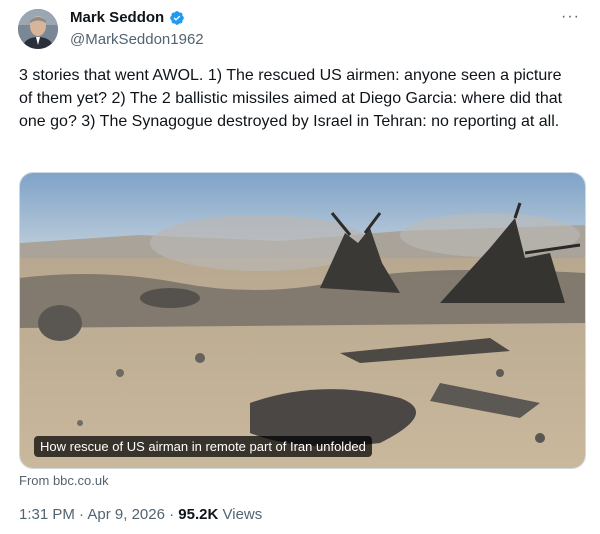  What do you see at coordinates (126, 514) in the screenshot?
I see `tweet-date: Apr 9, 2026` at bounding box center [126, 514].